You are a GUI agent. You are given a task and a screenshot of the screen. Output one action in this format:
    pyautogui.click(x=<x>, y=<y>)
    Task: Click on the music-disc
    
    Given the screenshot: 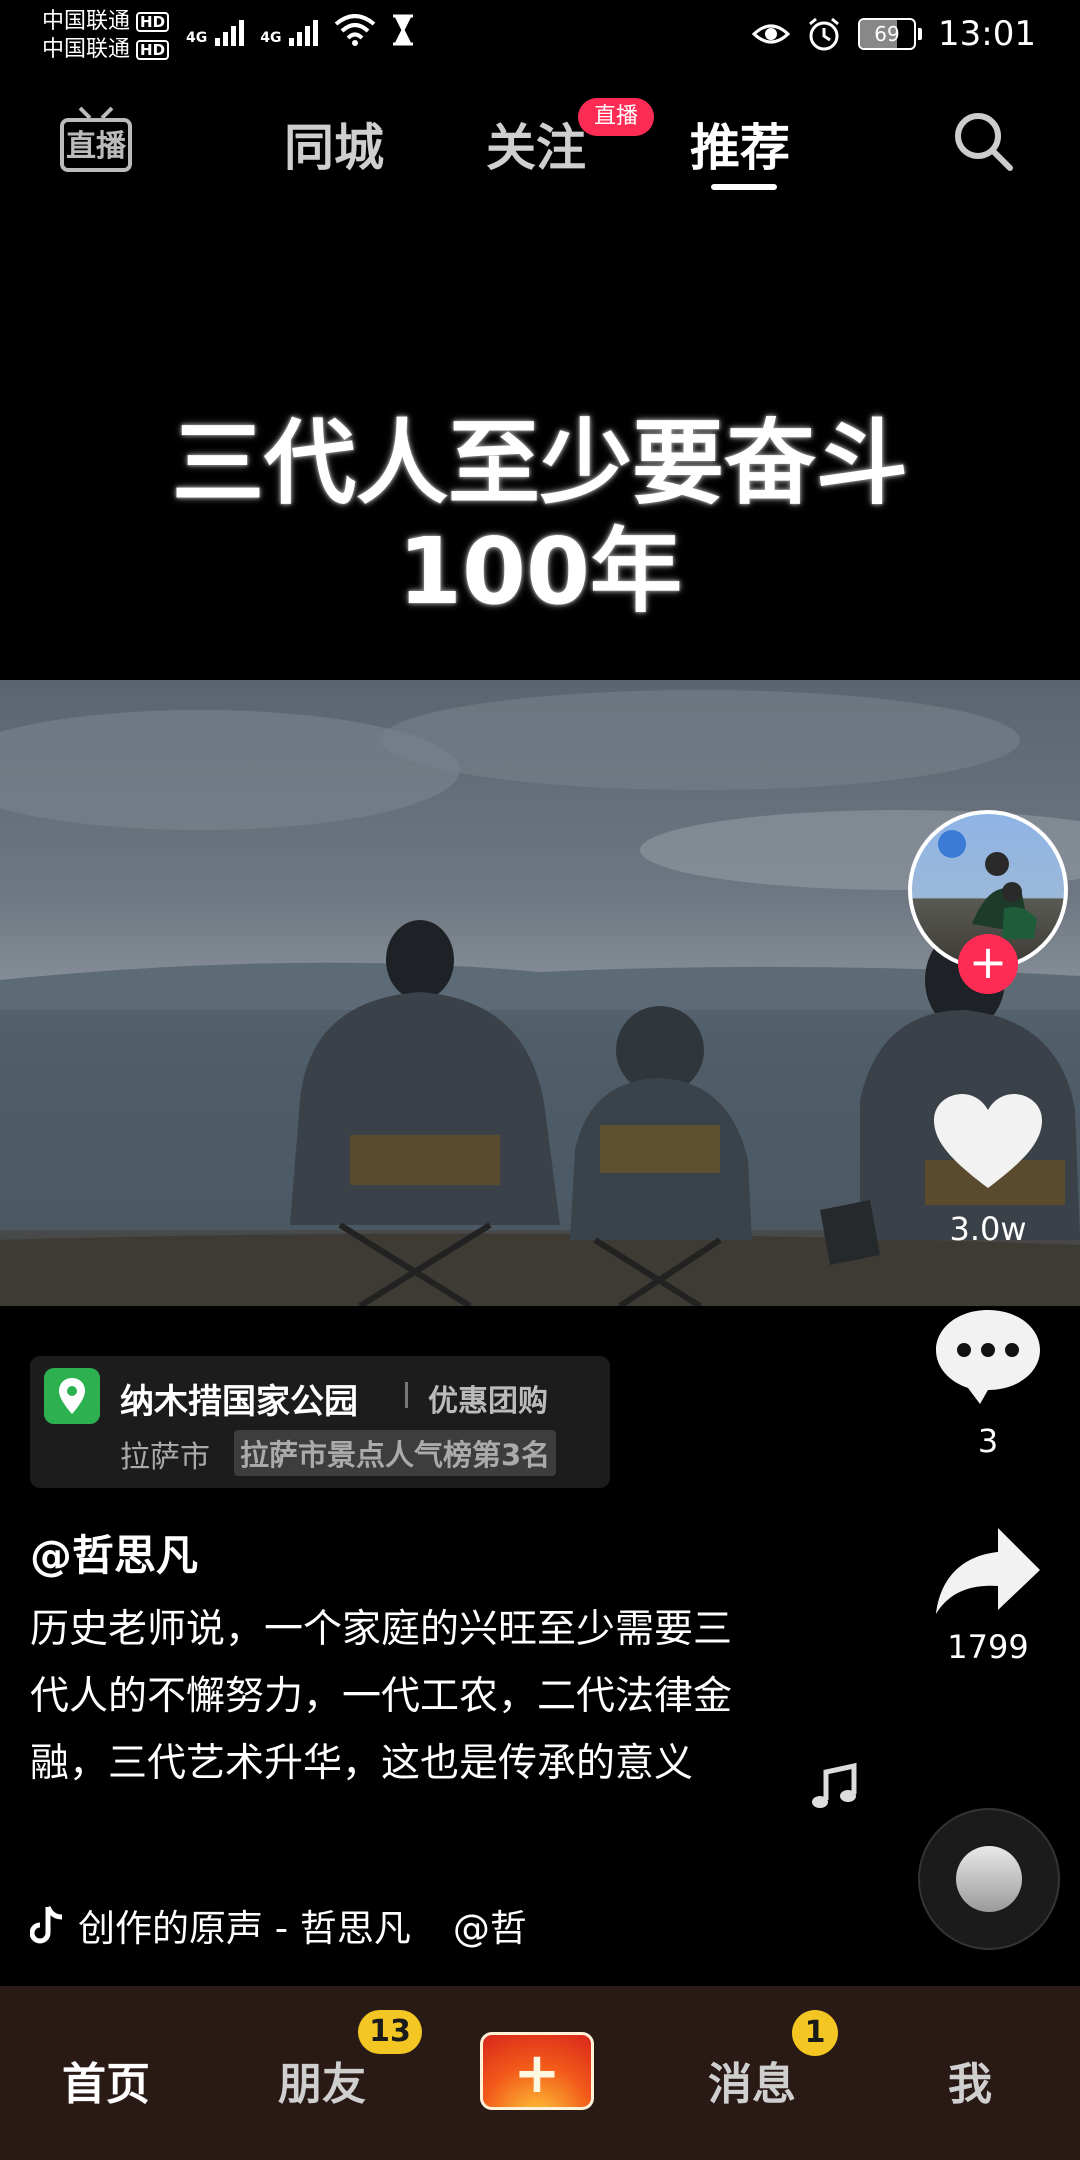 What is the action you would take?
    pyautogui.click(x=989, y=1879)
    